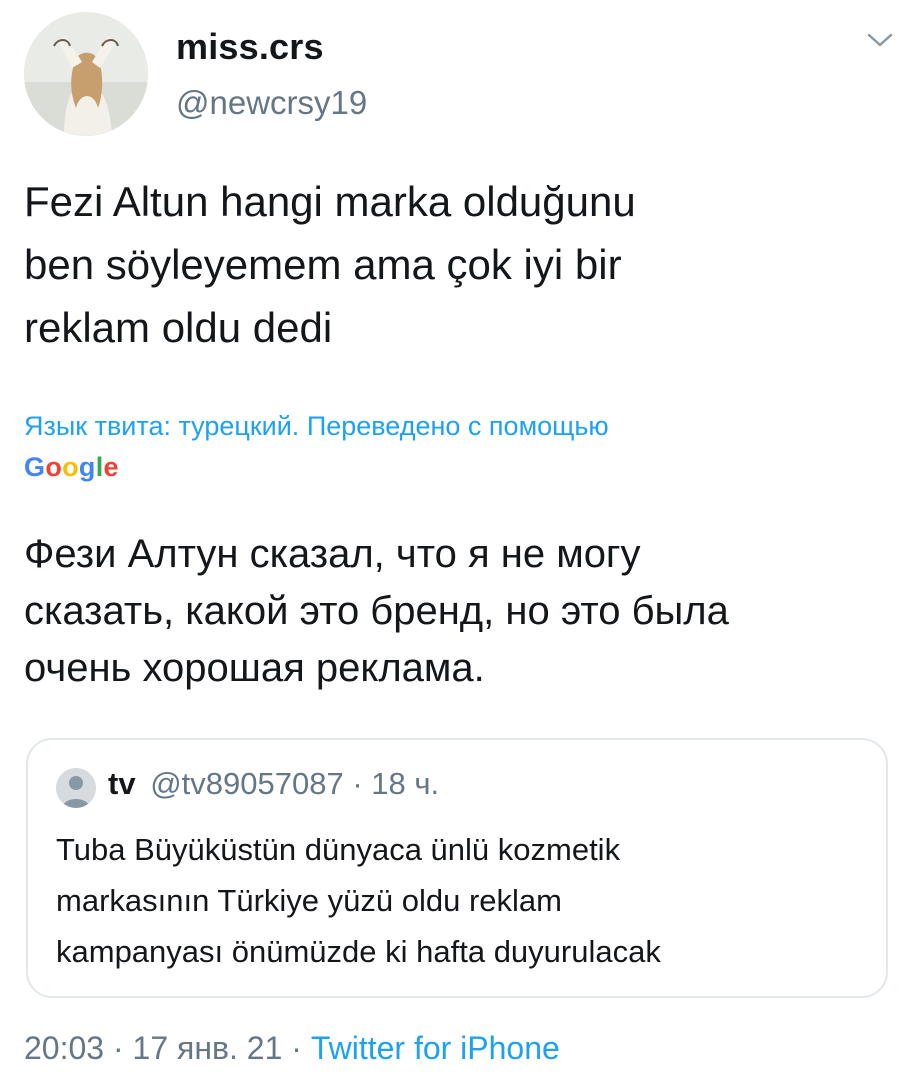 The image size is (916, 1080). Describe the element at coordinates (880, 40) in the screenshot. I see `chevron-down-icon` at that location.